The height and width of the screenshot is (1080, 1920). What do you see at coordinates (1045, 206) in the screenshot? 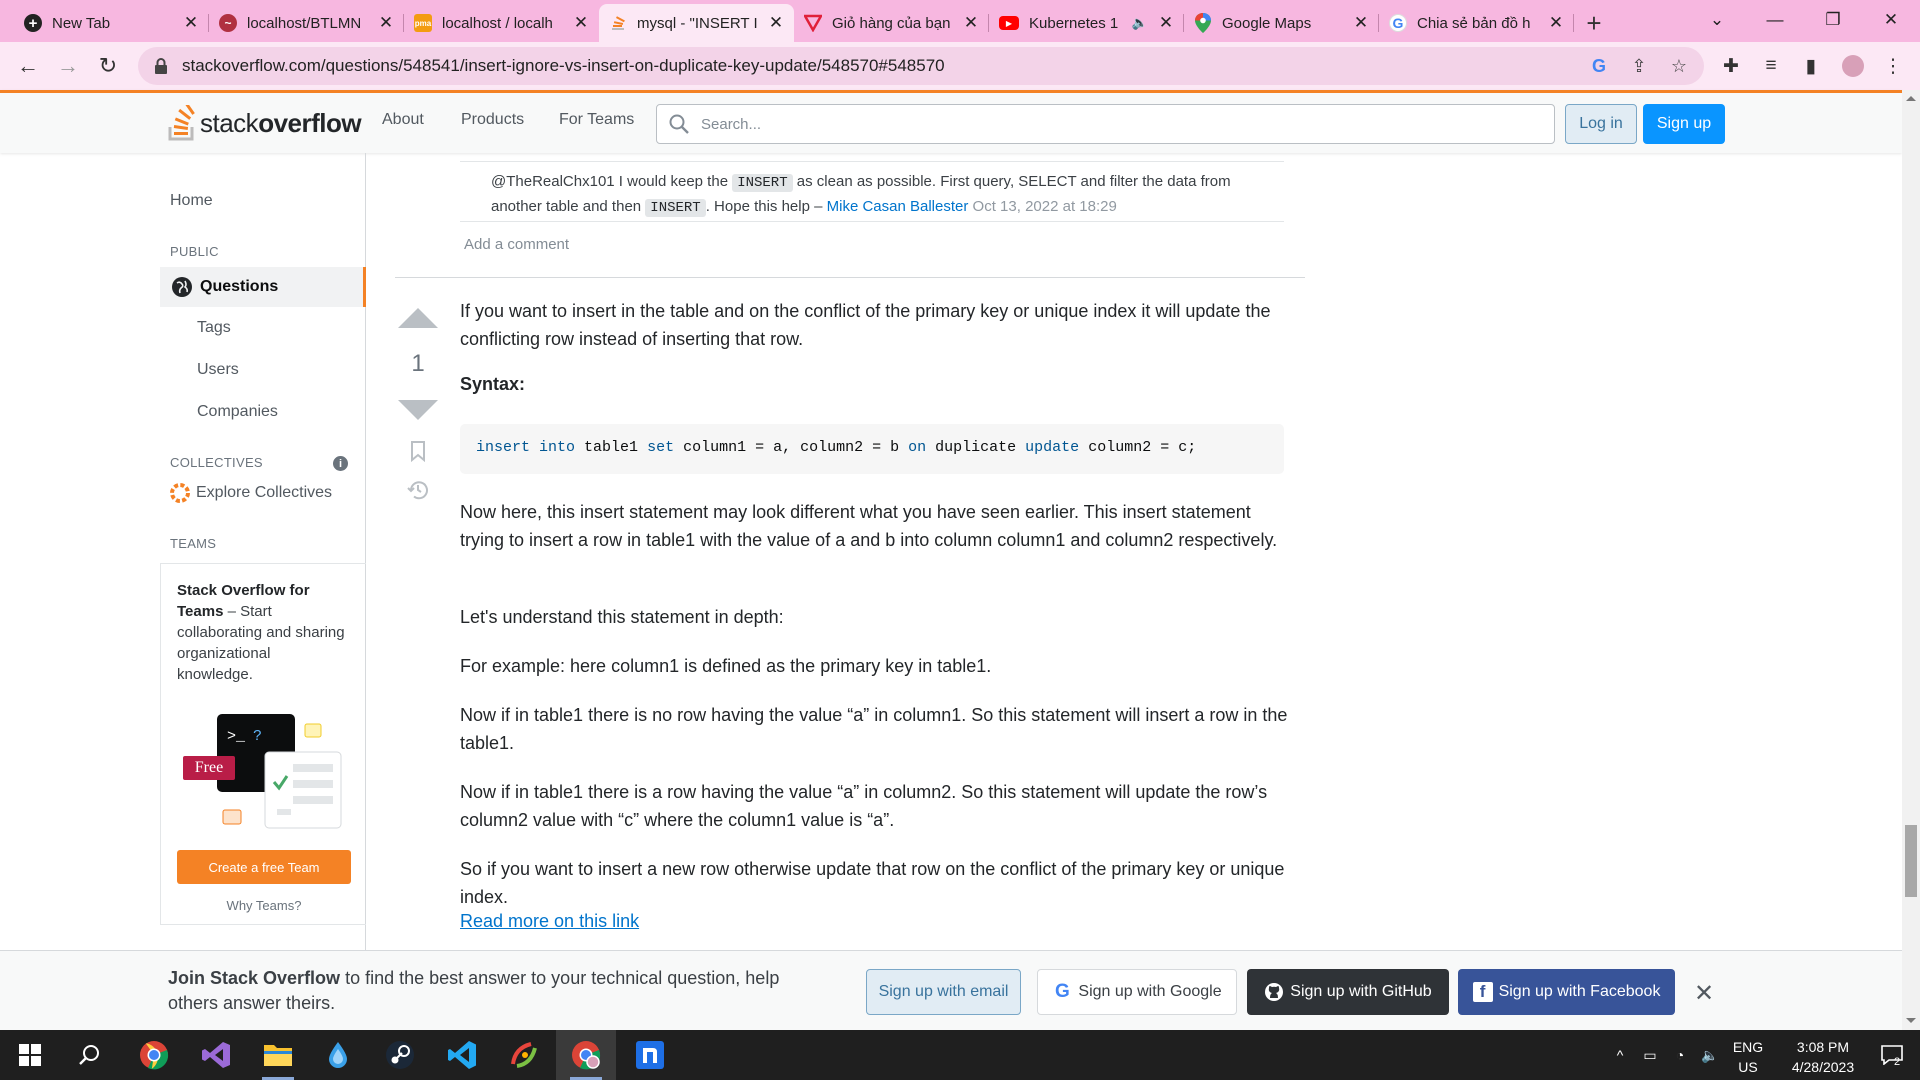
I see `comment-date: Oct 13, 2022 at 18:29` at bounding box center [1045, 206].